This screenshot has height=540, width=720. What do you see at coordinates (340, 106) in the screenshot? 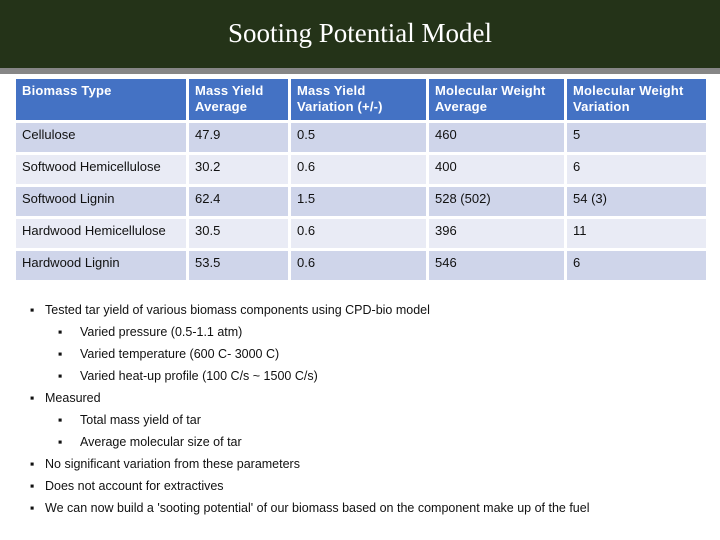
I see `header-line: Variation (+/-)` at bounding box center [340, 106].